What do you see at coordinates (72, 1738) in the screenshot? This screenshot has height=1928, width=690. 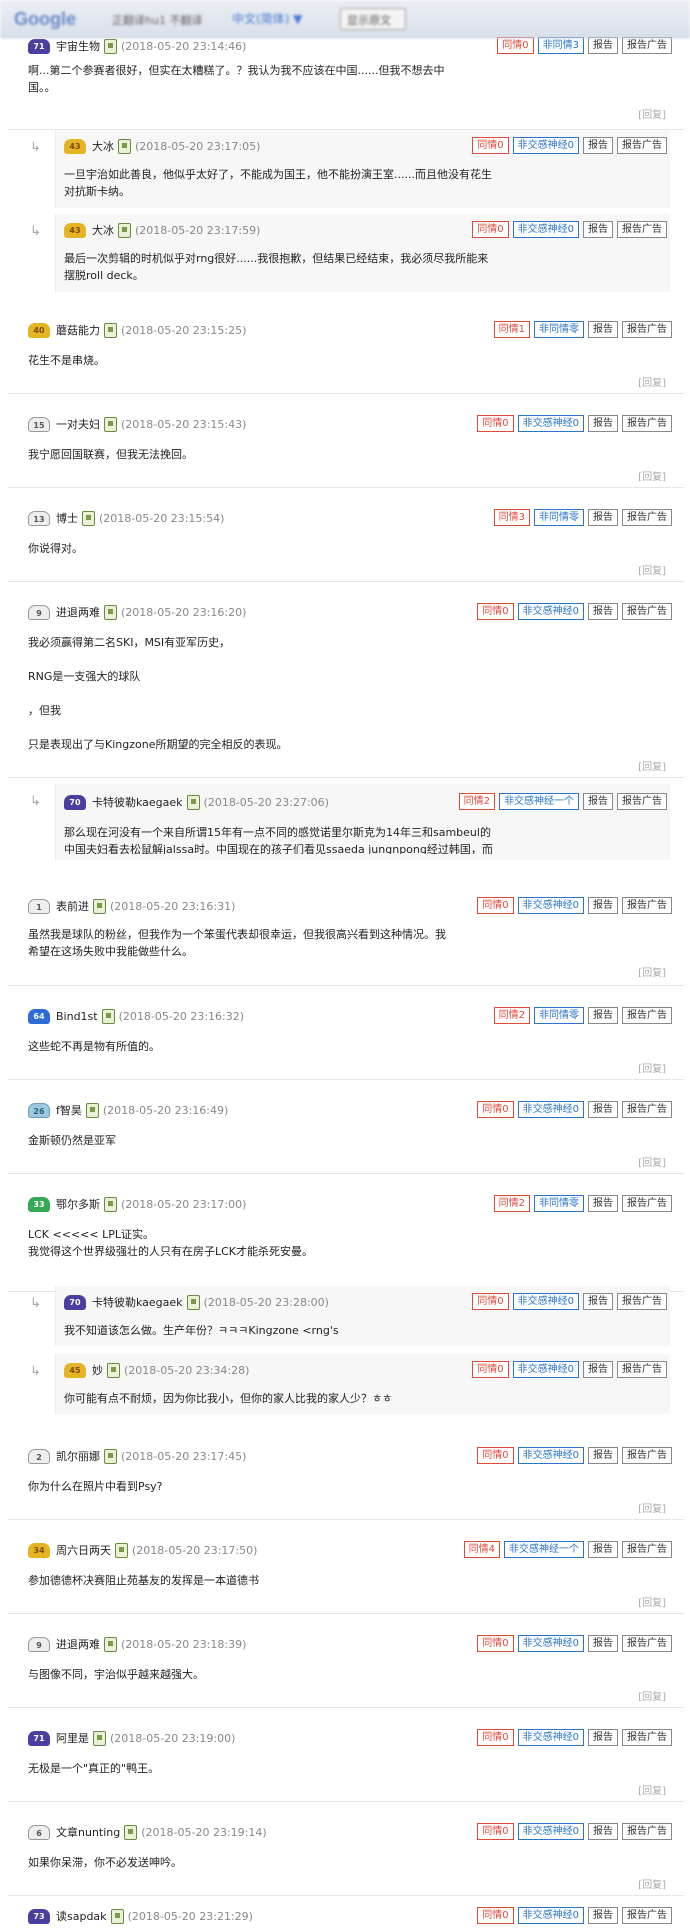 I see `username: 阿里是` at bounding box center [72, 1738].